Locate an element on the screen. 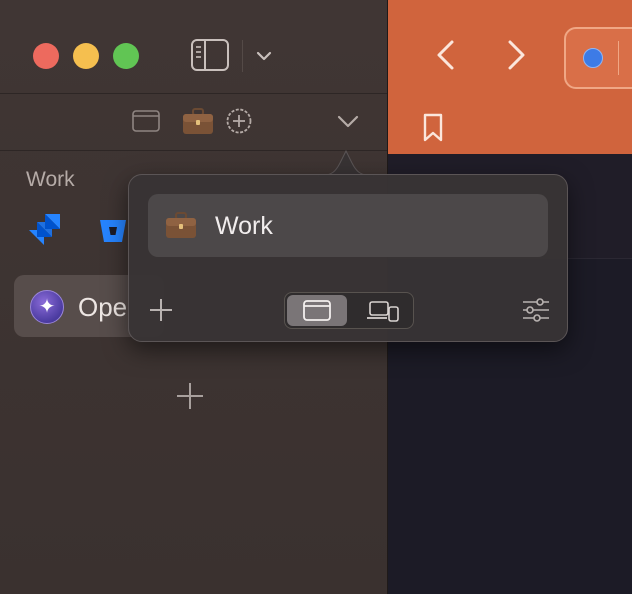  address-bar is located at coordinates (598, 58).